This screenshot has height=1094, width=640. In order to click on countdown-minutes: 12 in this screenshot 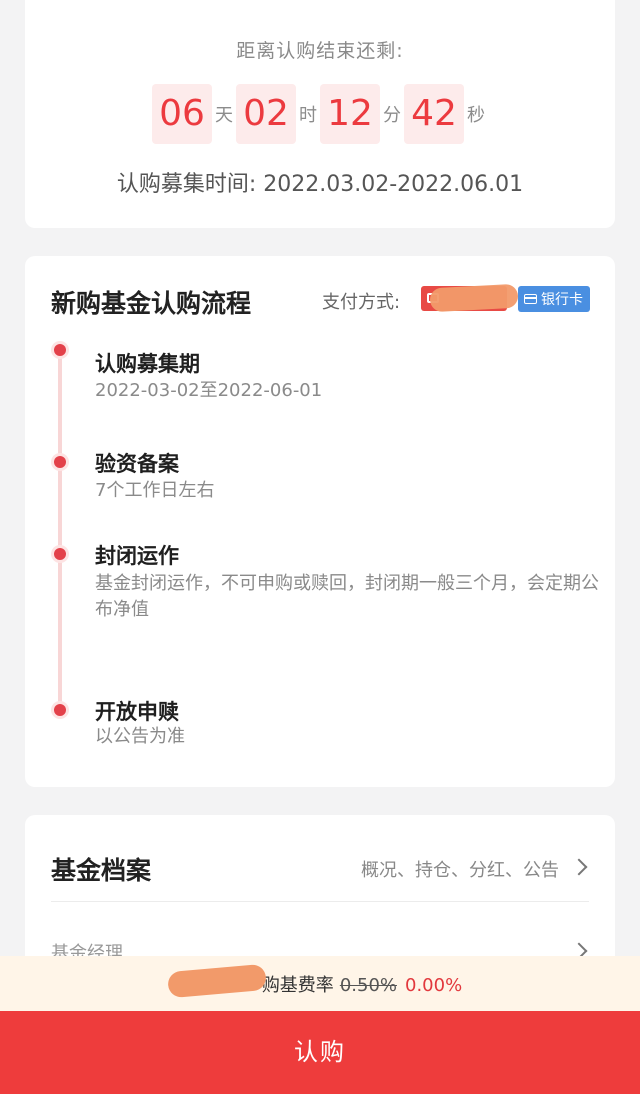, I will do `click(350, 114)`.